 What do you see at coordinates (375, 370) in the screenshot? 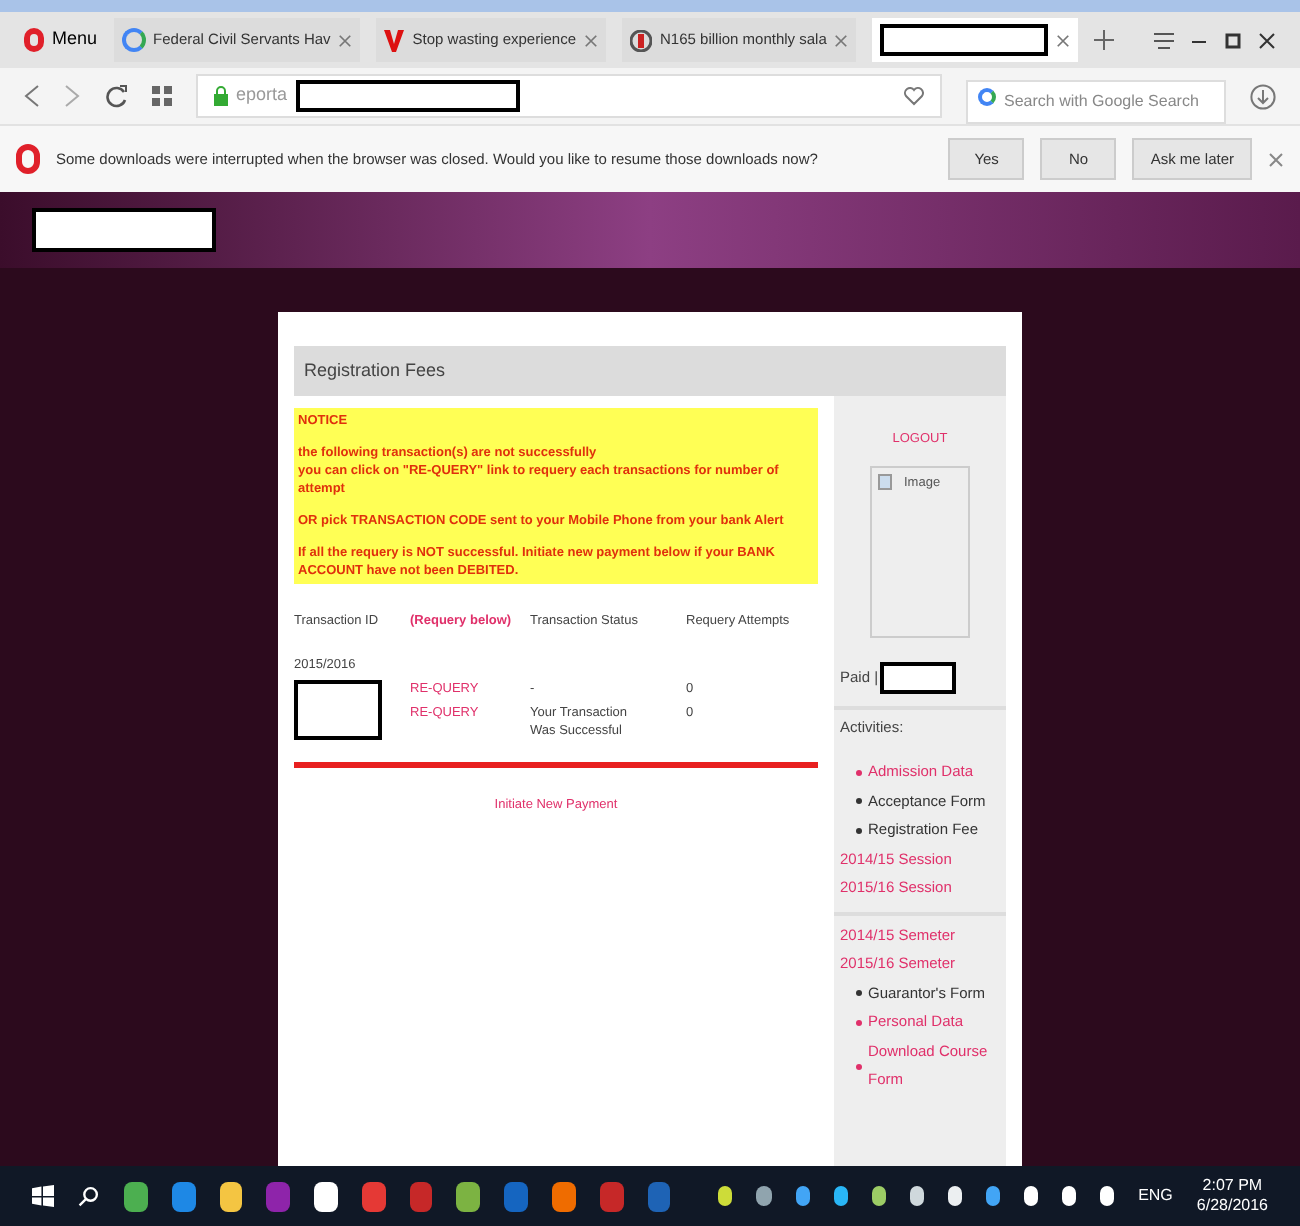
I see `section-title: Registration Fees` at bounding box center [375, 370].